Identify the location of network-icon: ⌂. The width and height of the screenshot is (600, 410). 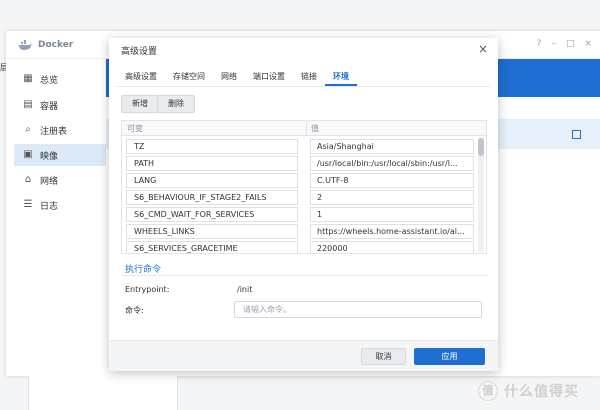
(28, 179).